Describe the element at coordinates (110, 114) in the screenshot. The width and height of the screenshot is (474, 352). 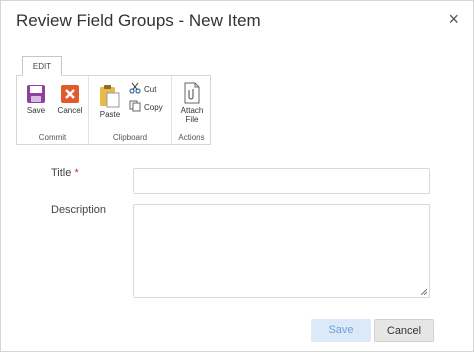
I see `paste-label: Paste` at that location.